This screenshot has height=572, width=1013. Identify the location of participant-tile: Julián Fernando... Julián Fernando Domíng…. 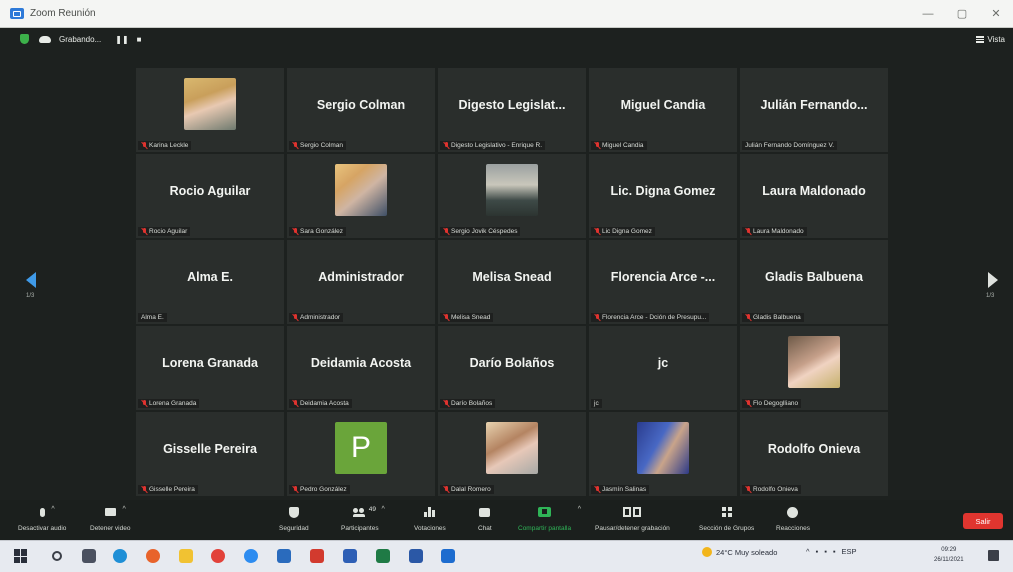
(814, 110).